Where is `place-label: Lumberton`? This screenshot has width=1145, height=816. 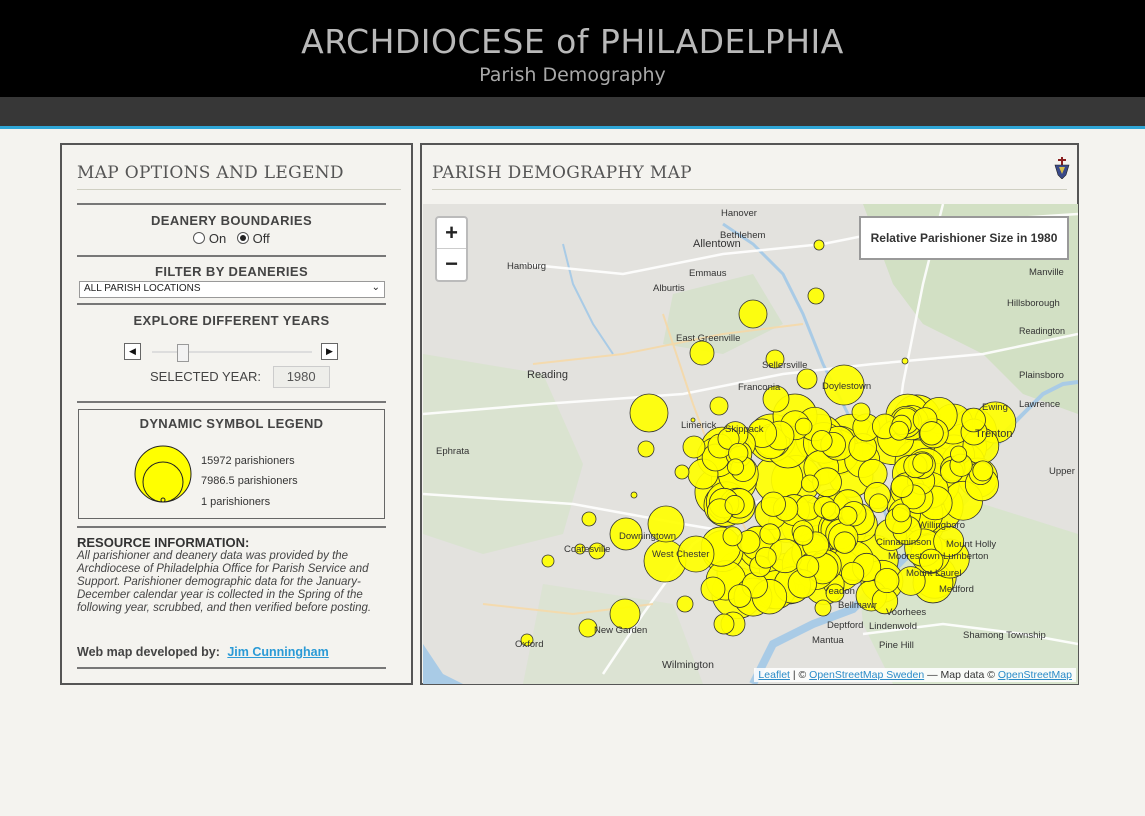 place-label: Lumberton is located at coordinates (966, 556).